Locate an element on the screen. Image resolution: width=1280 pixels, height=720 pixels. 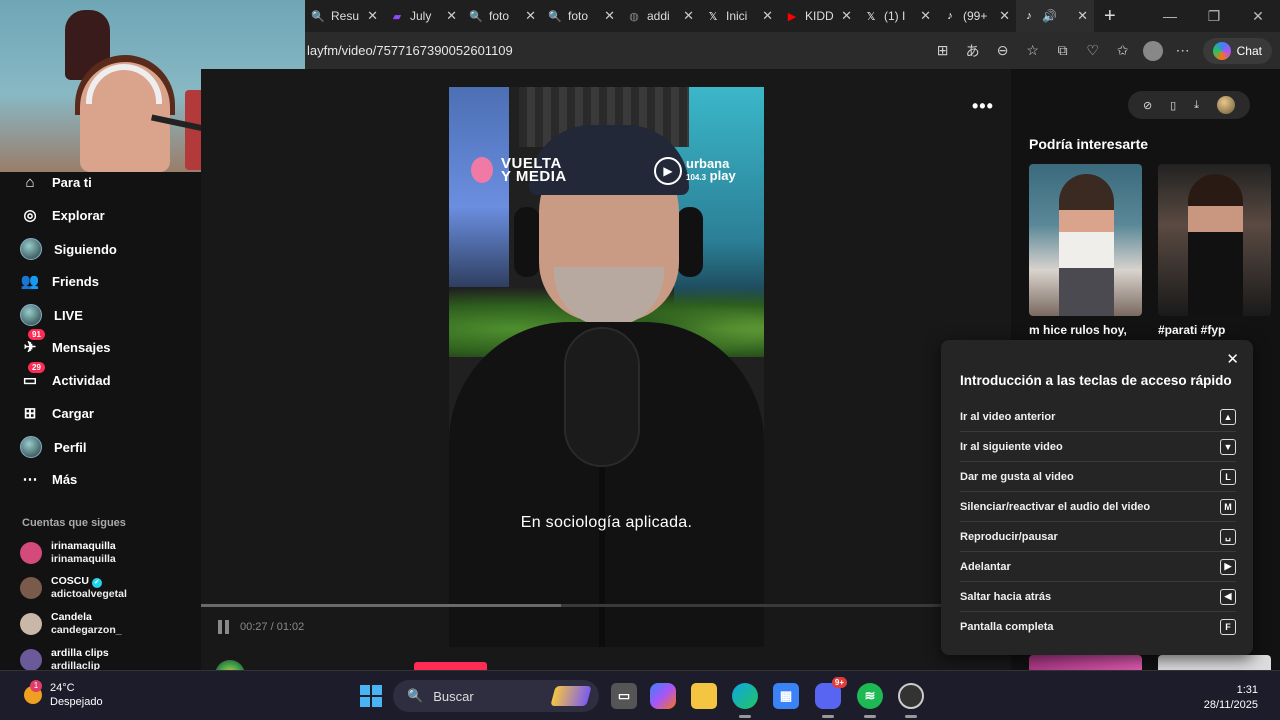
edge-browser-icon is located at coordinates (745, 696).